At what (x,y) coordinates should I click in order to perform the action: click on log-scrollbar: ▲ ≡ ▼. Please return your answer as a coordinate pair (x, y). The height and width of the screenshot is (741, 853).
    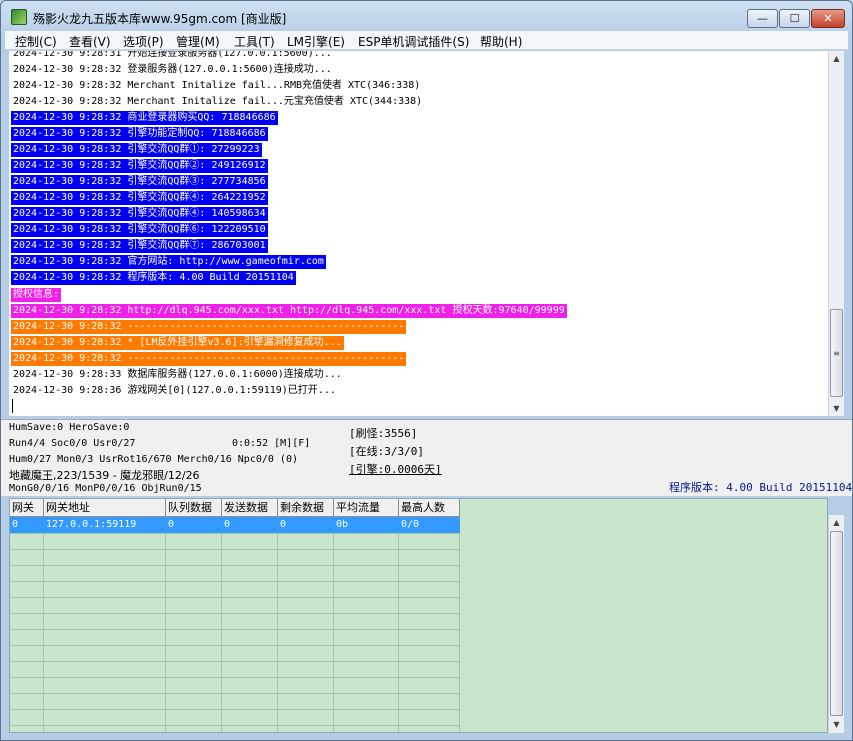
    Looking at the image, I should click on (836, 233).